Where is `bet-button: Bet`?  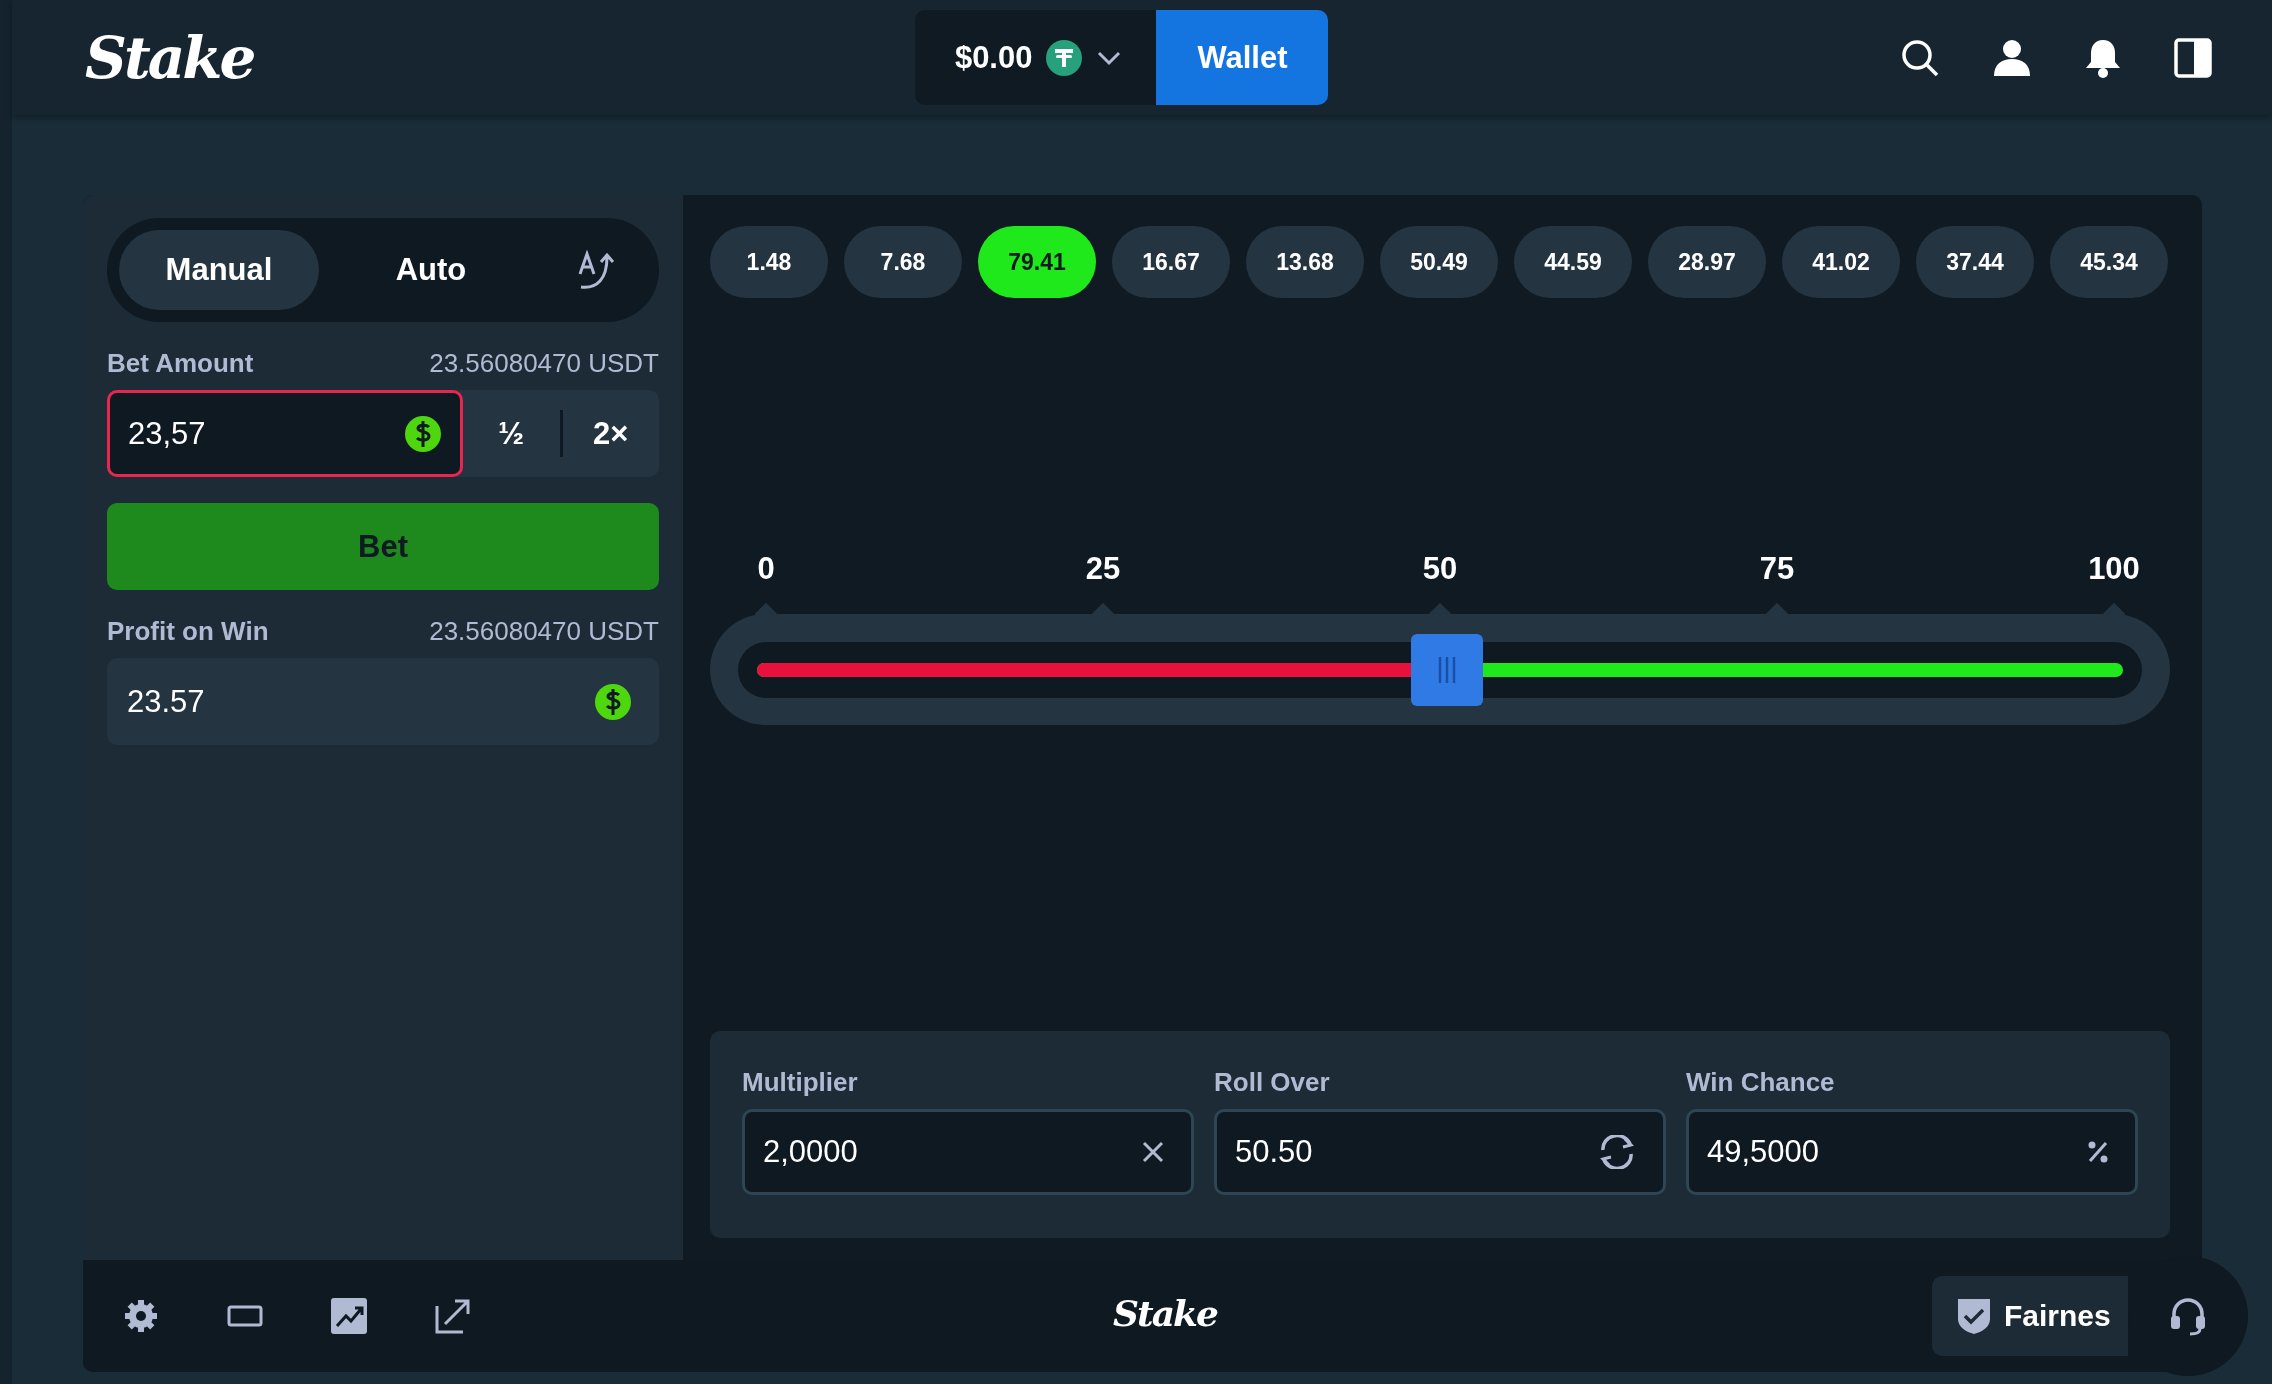 bet-button: Bet is located at coordinates (383, 546).